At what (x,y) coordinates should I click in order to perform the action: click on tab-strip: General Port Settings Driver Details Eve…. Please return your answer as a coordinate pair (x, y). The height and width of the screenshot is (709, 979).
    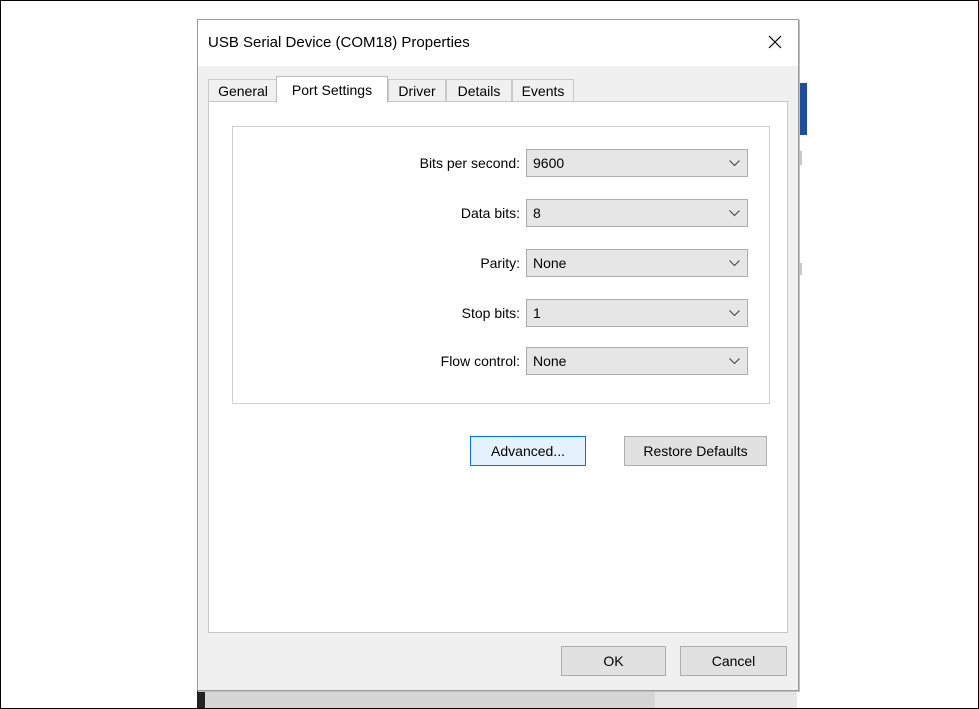
    Looking at the image, I should click on (498, 89).